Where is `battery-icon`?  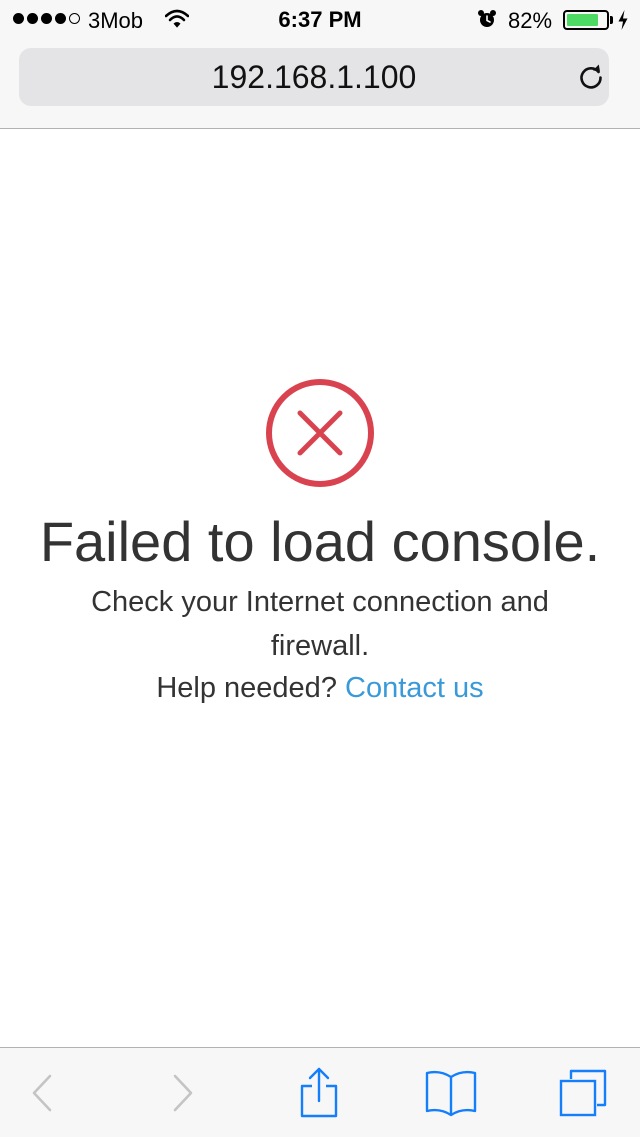
battery-icon is located at coordinates (586, 20).